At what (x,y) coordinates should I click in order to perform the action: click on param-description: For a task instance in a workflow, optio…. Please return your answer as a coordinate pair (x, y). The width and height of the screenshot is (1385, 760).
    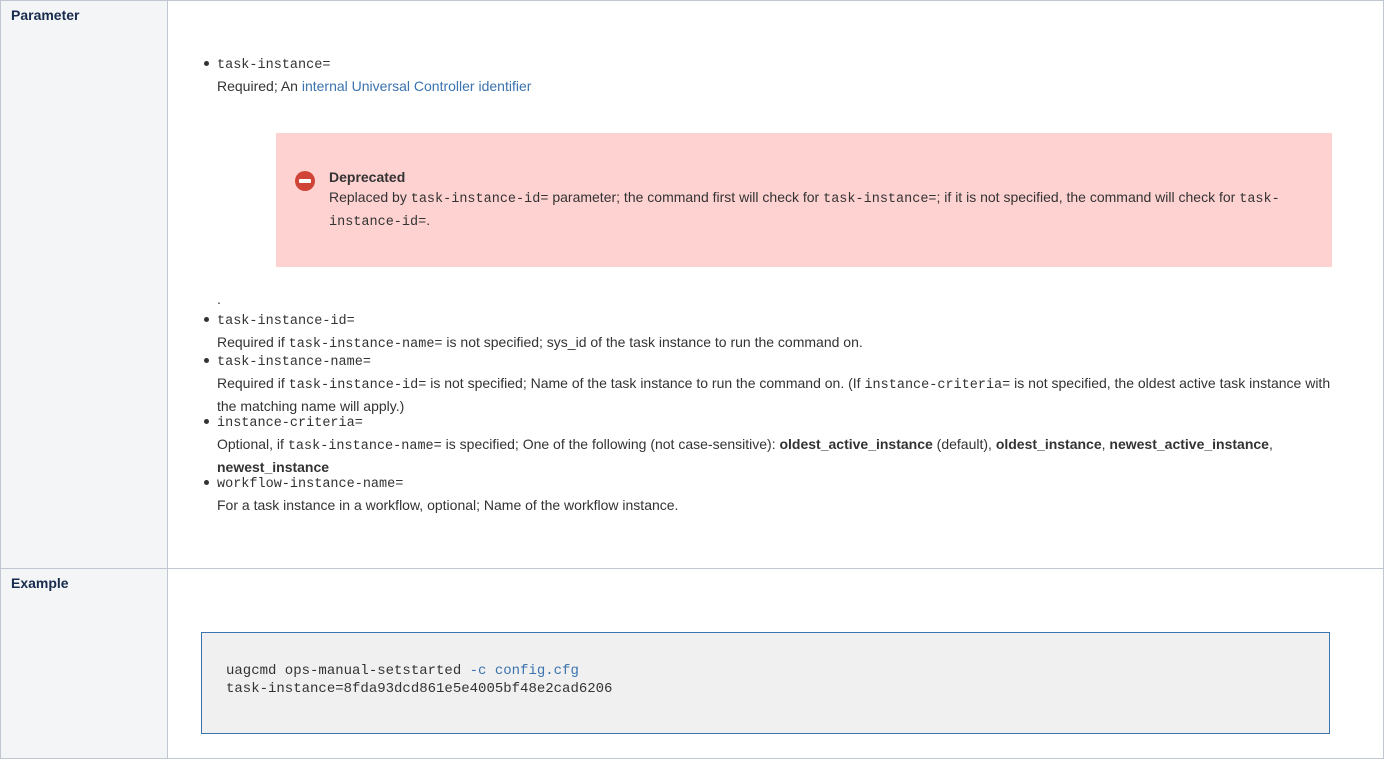
    Looking at the image, I should click on (448, 505).